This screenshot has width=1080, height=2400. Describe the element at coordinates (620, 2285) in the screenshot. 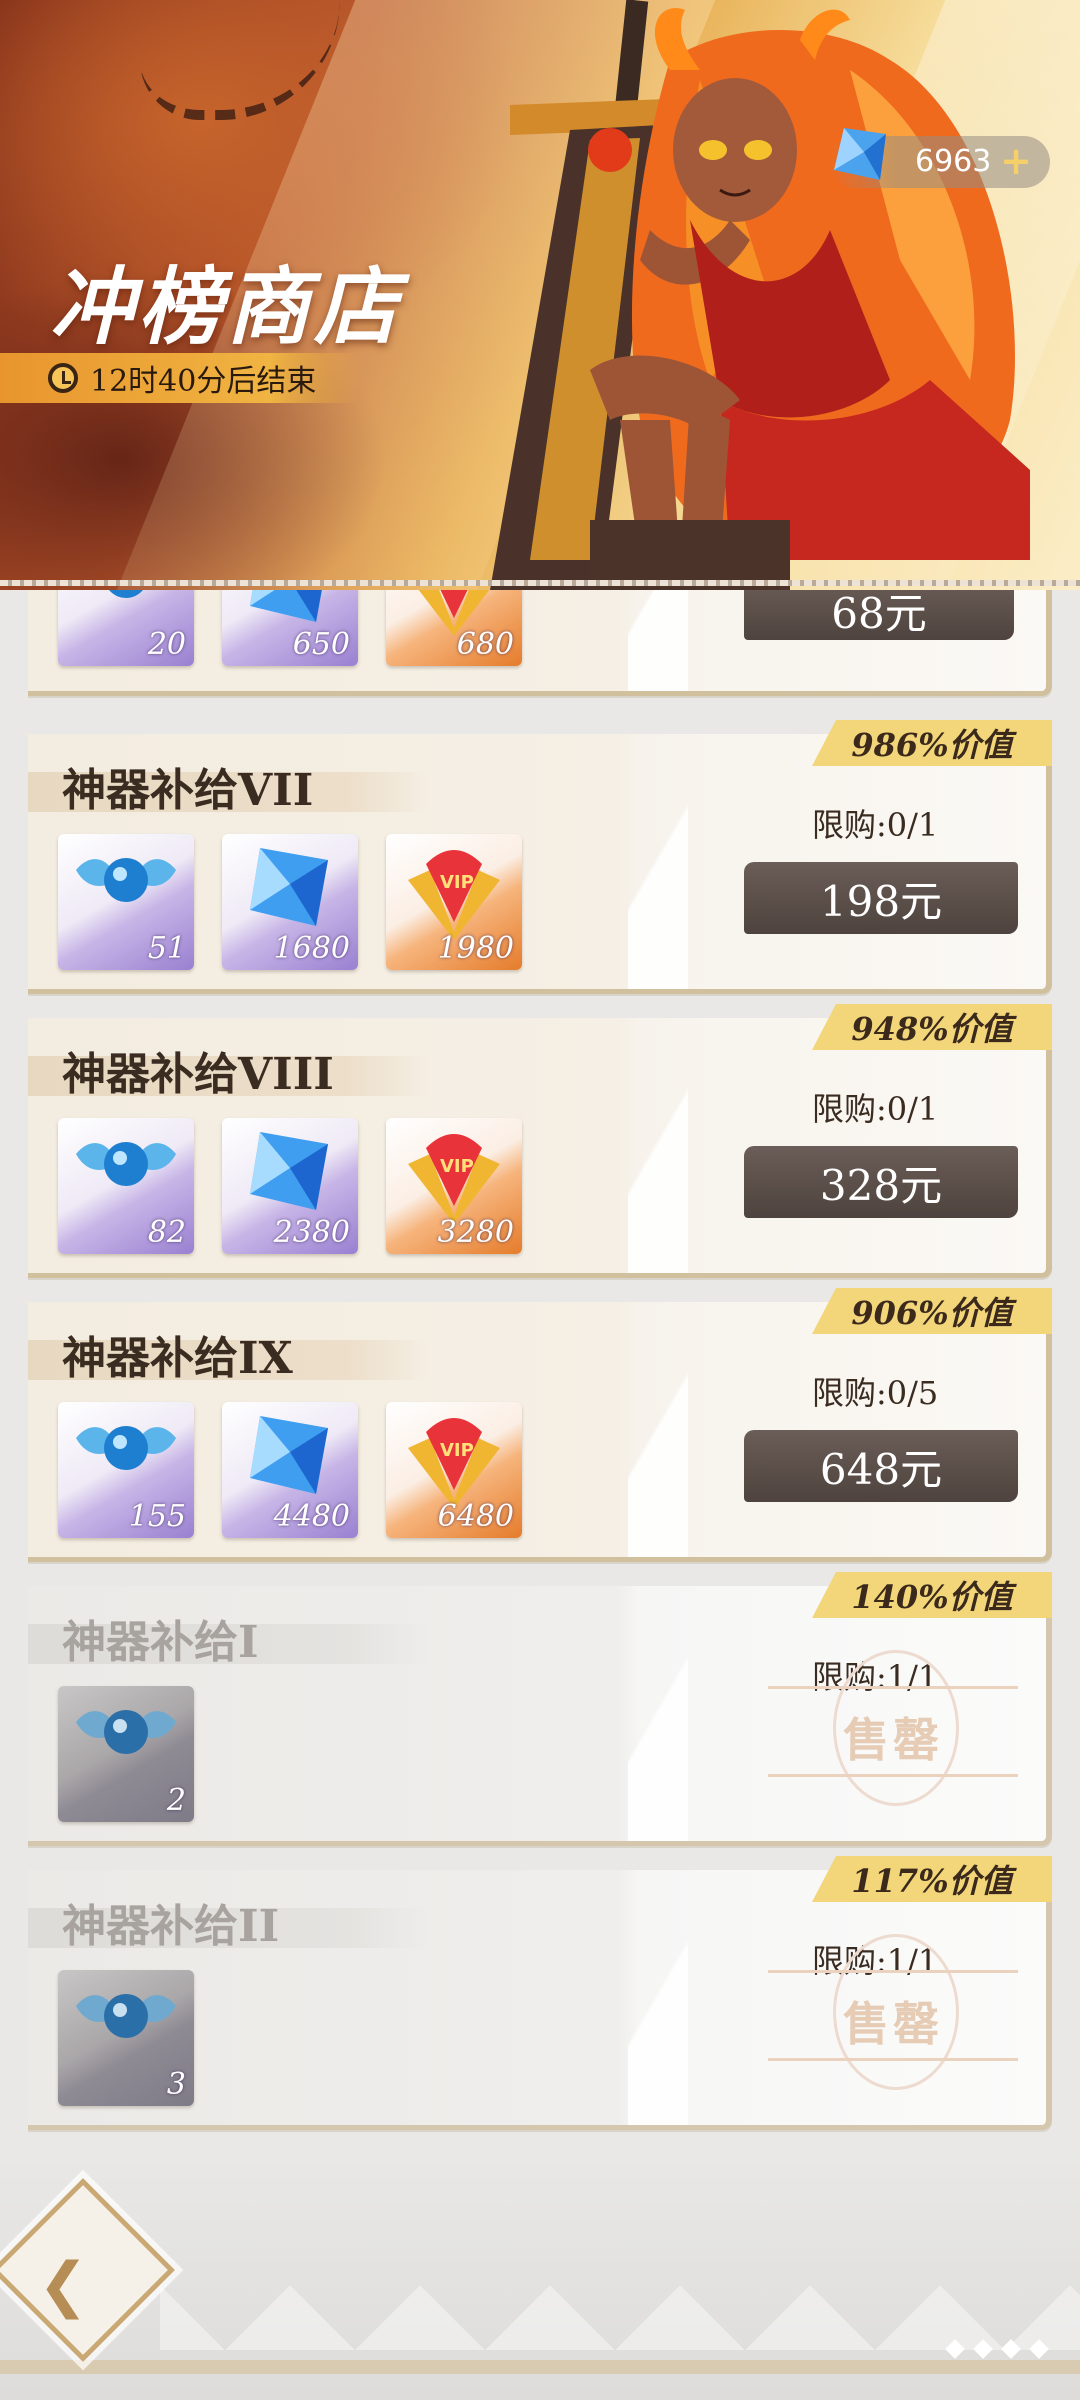

I see `footer-pattern` at that location.